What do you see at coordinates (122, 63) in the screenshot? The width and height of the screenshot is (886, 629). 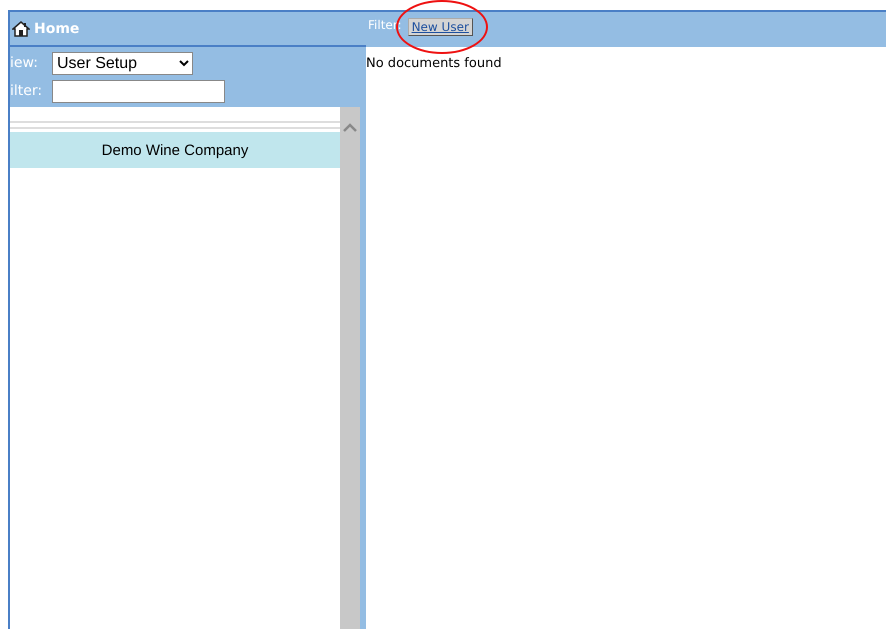 I see `view-dropdown: User Setup` at bounding box center [122, 63].